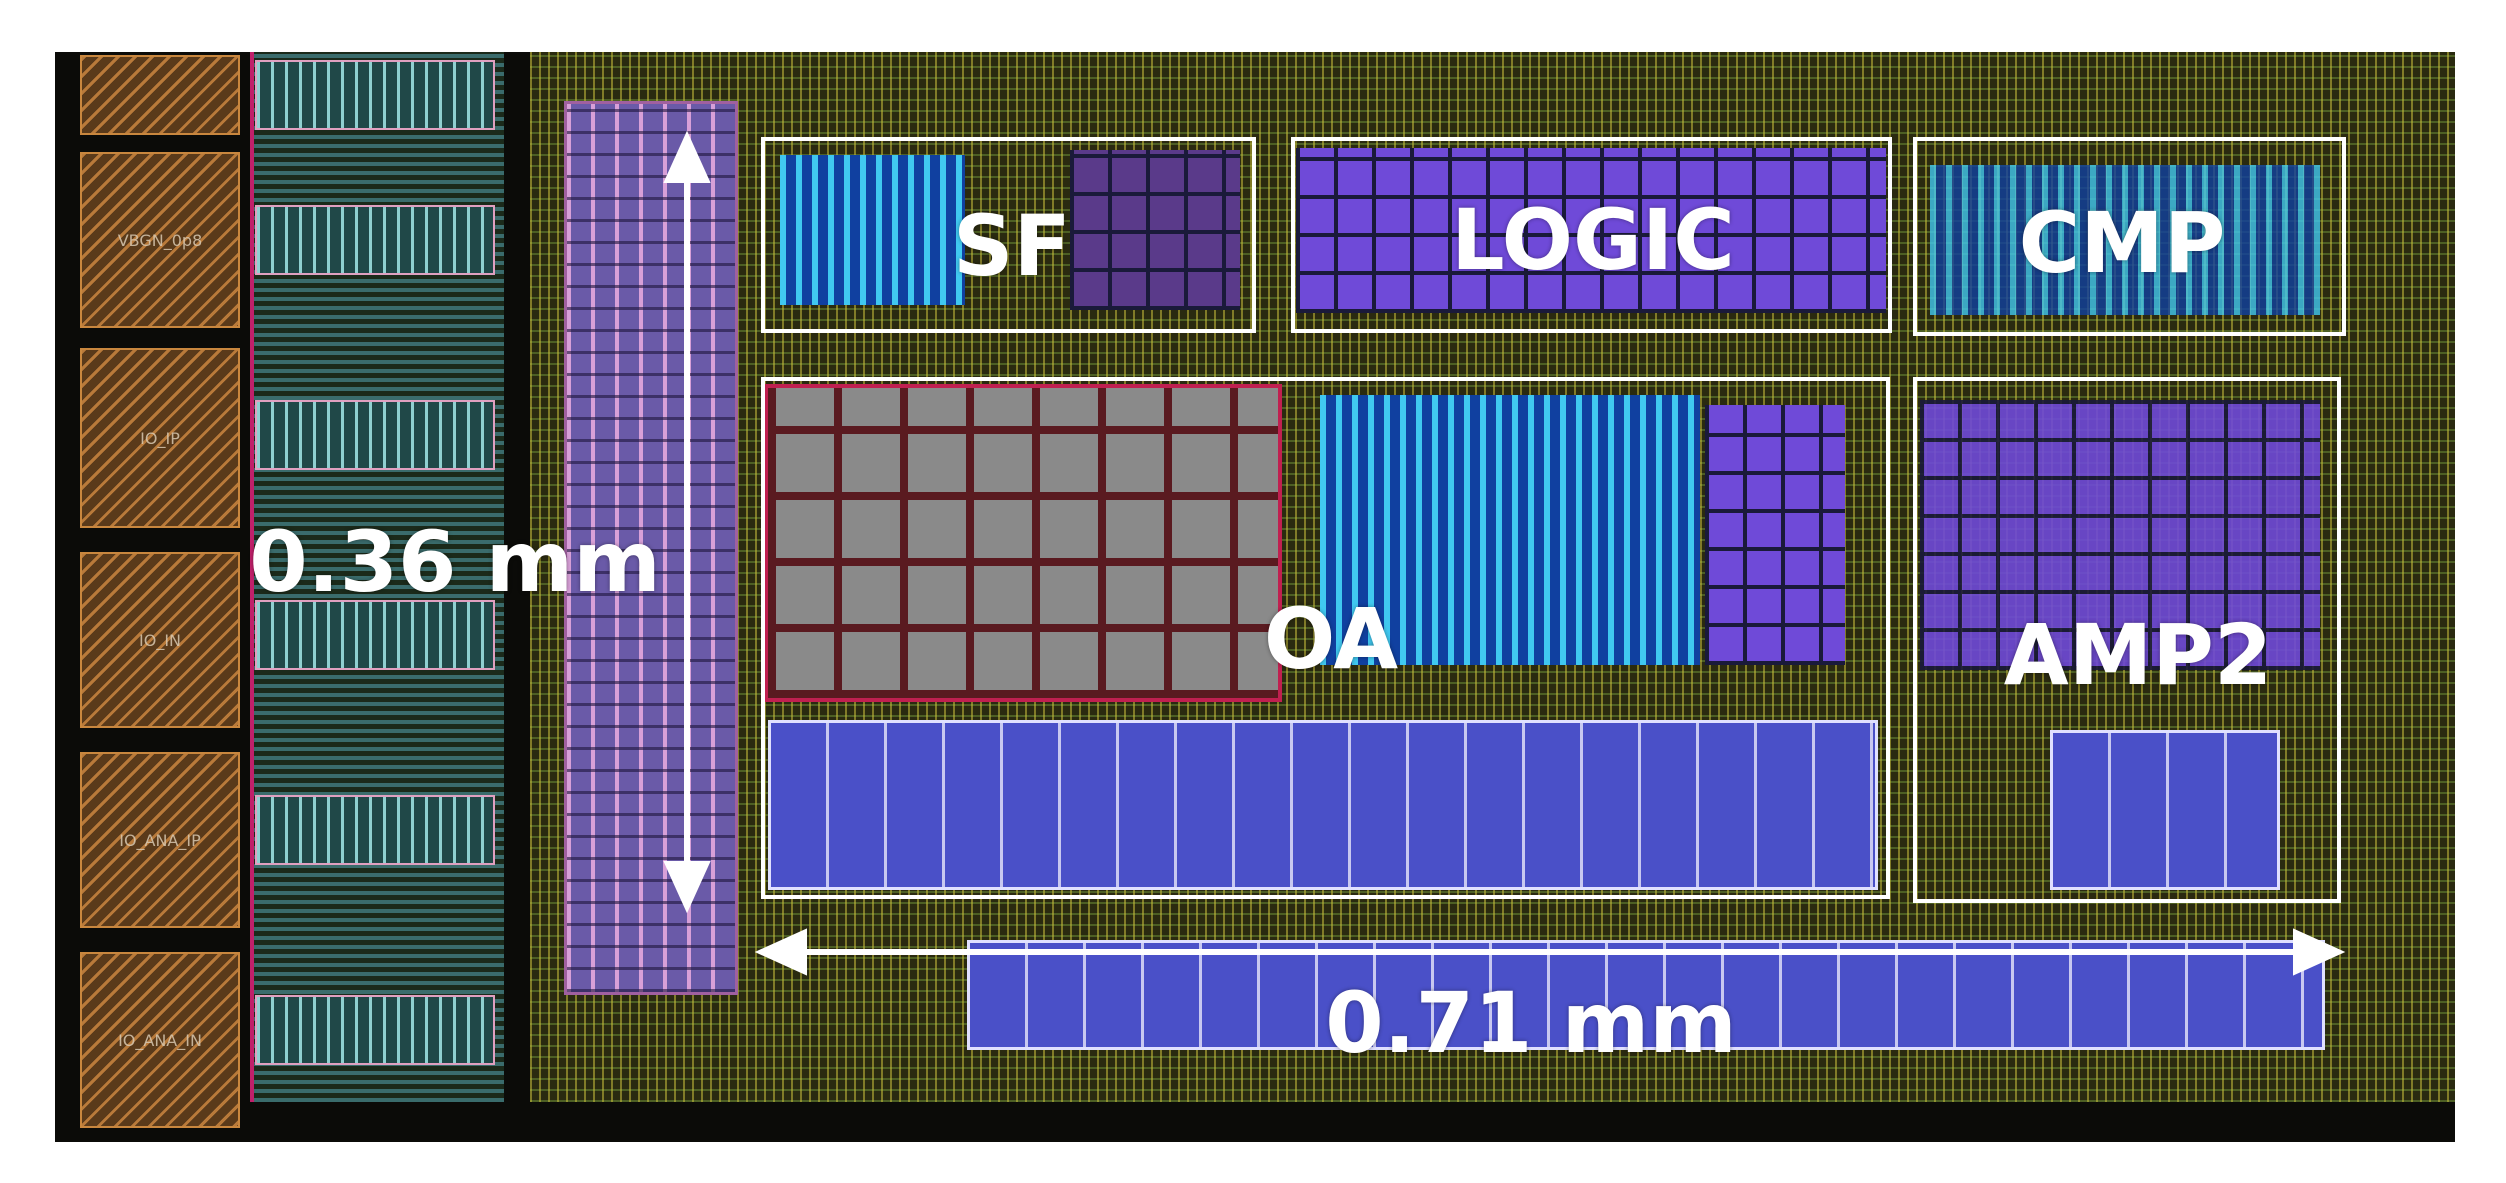 The image size is (2506, 1183). I want to click on cmp-label: CMP, so click(2122, 243).